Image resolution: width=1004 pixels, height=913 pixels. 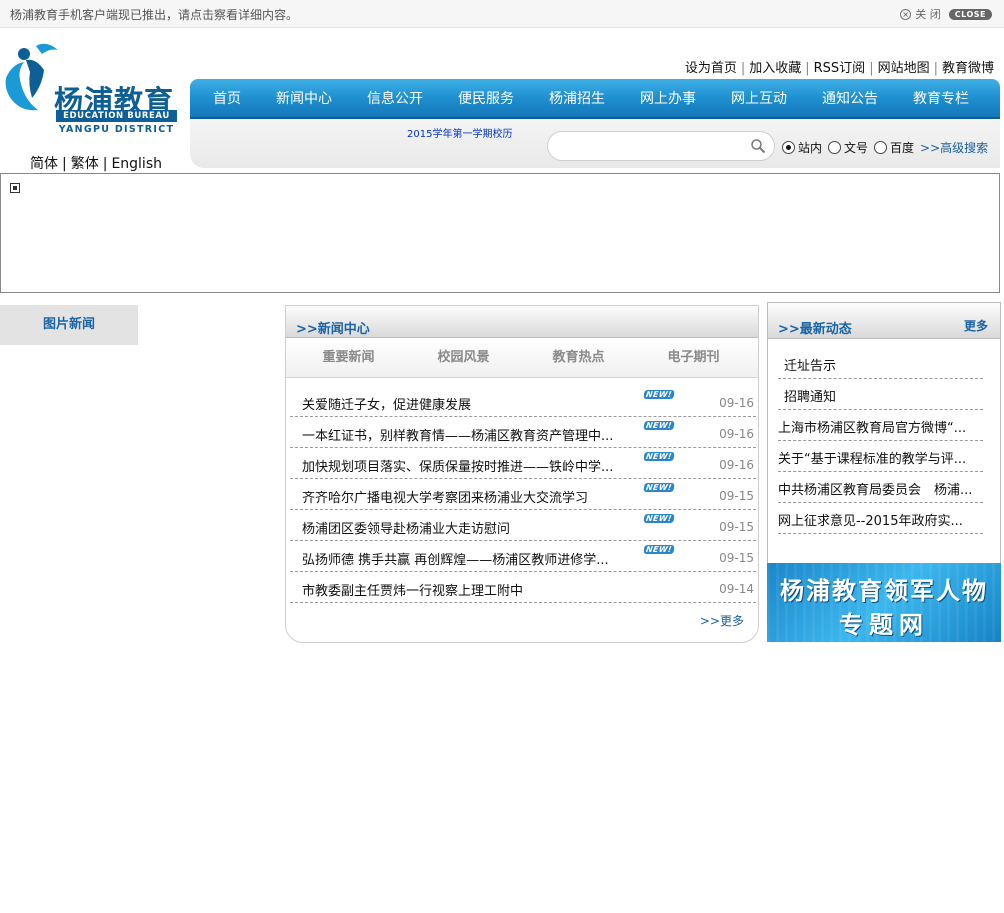 What do you see at coordinates (486, 98) in the screenshot?
I see `nav-item-services: 便民服务` at bounding box center [486, 98].